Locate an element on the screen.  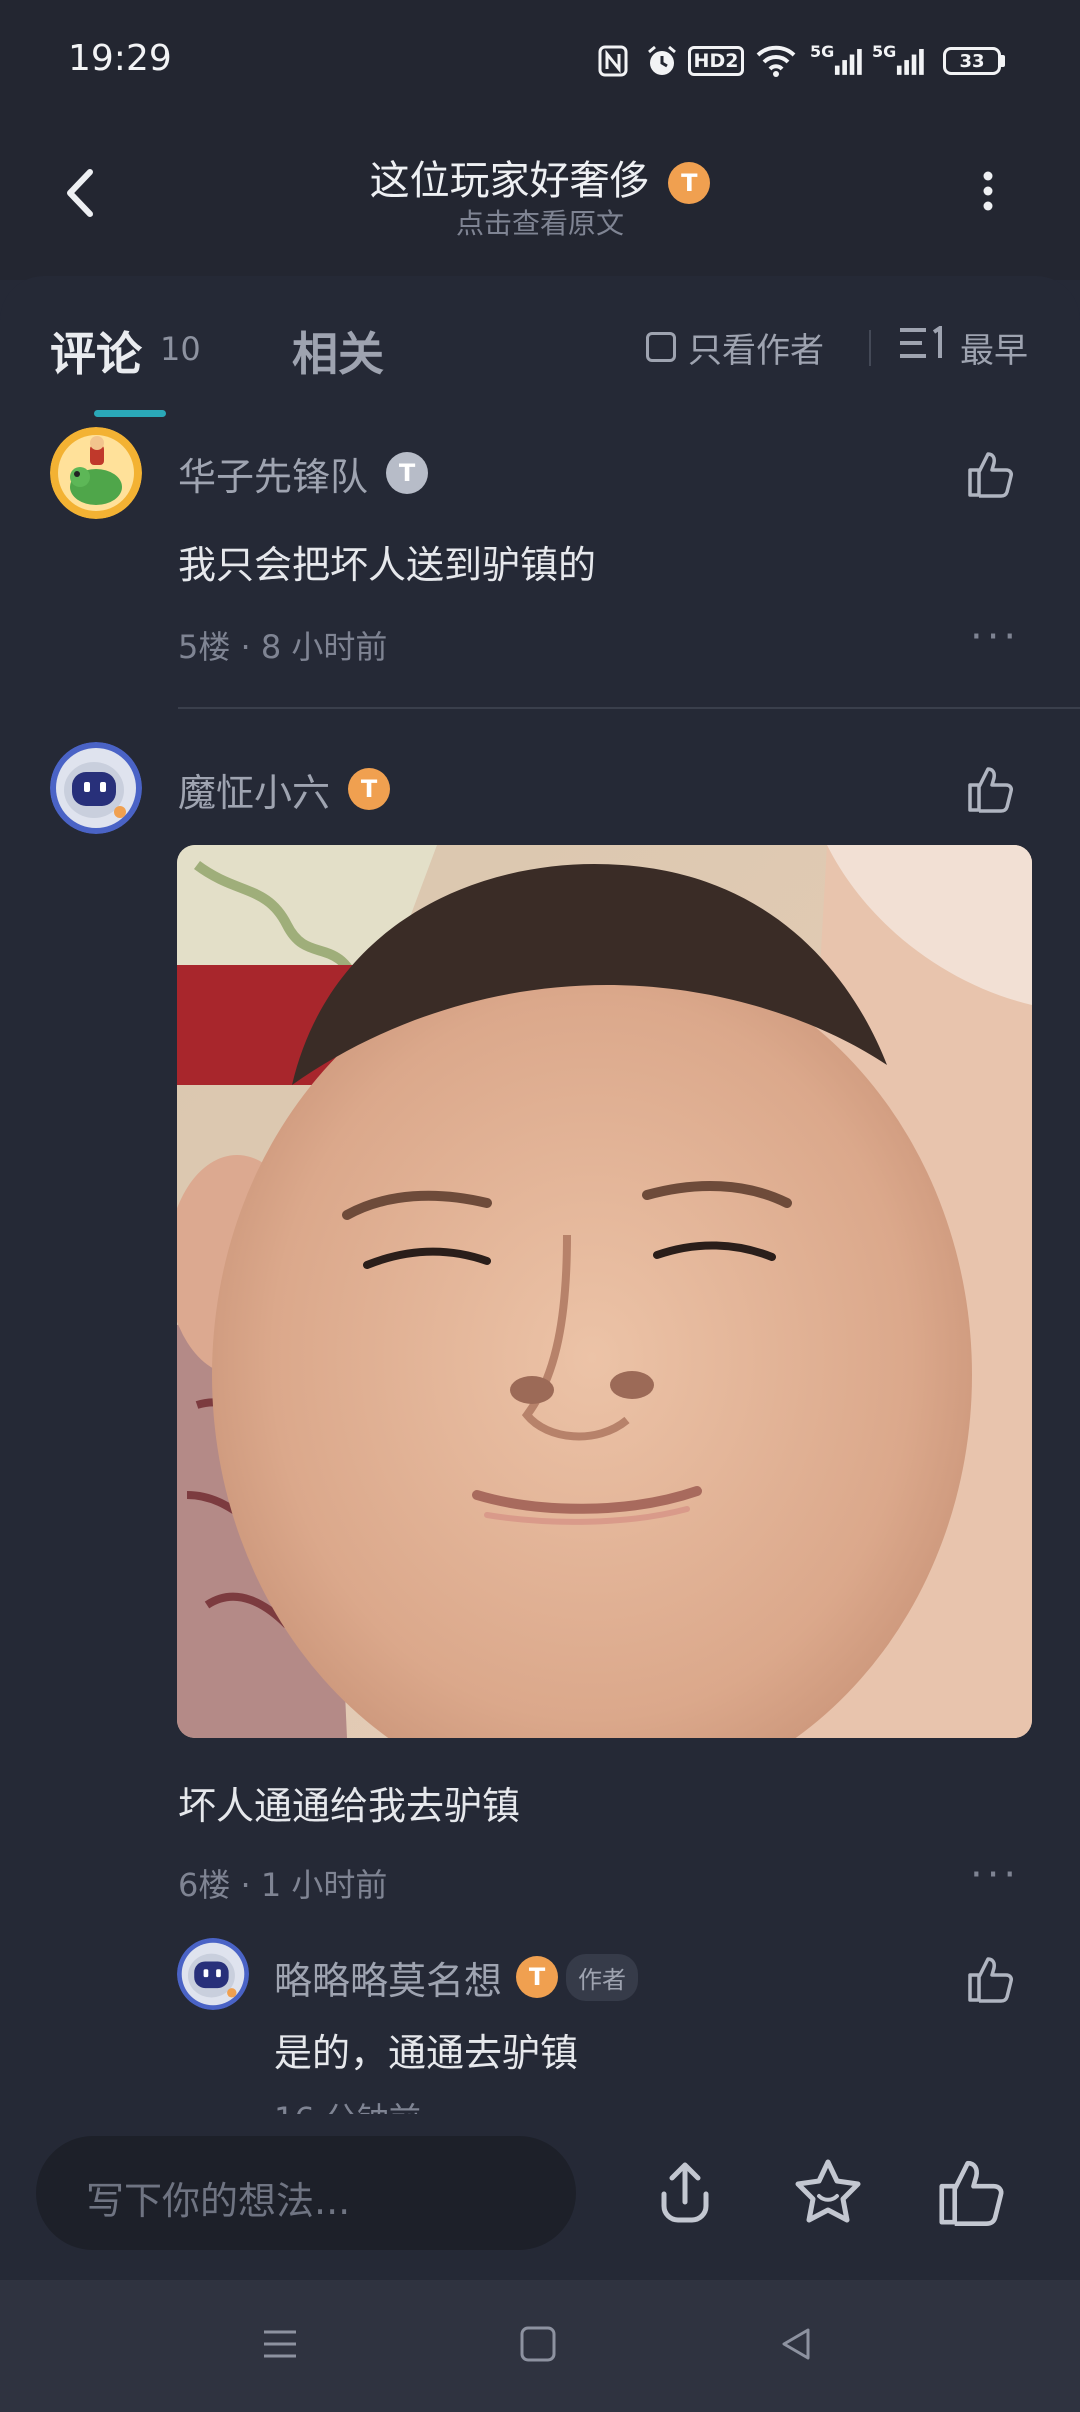
username: 魔怔小六 is located at coordinates (254, 789).